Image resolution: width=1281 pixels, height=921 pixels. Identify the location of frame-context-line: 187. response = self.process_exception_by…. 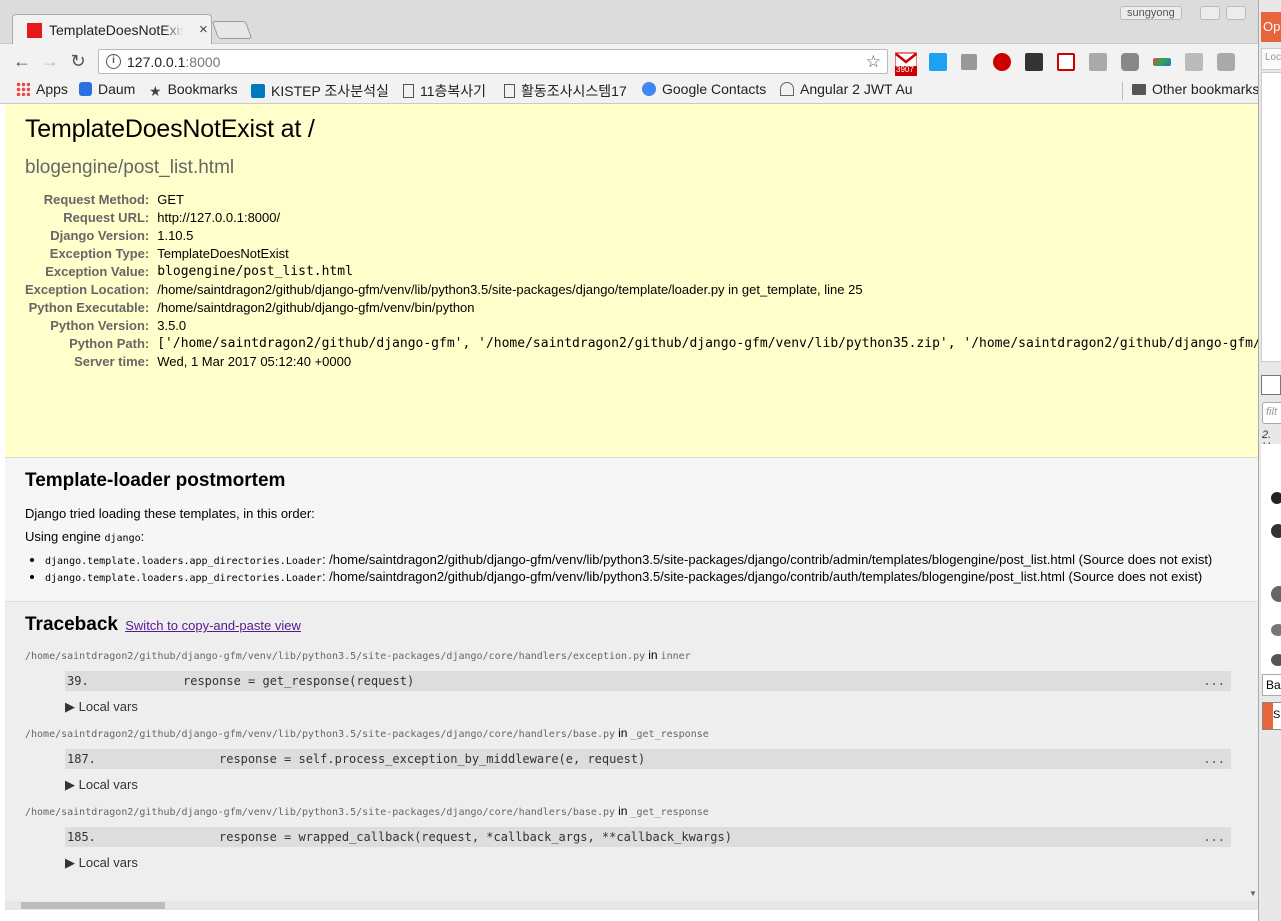
(648, 759).